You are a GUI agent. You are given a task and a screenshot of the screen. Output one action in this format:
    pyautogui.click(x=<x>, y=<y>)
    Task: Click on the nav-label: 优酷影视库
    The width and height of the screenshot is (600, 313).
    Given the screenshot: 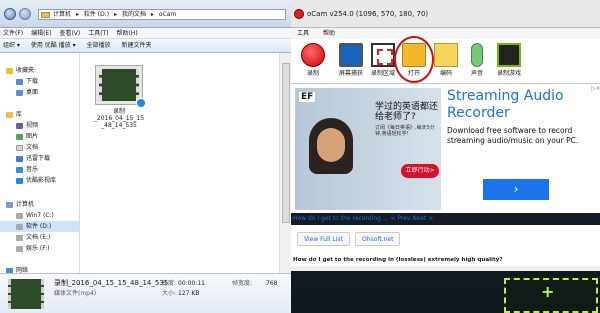 What is the action you would take?
    pyautogui.click(x=41, y=180)
    